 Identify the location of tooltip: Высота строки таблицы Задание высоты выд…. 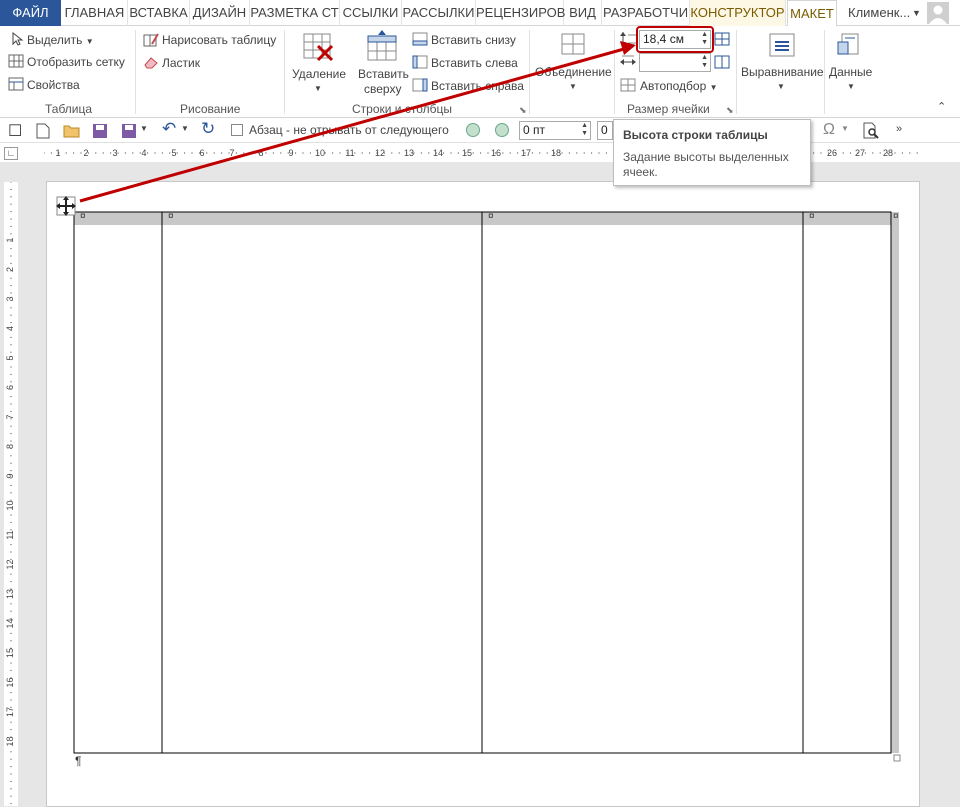
(712, 152).